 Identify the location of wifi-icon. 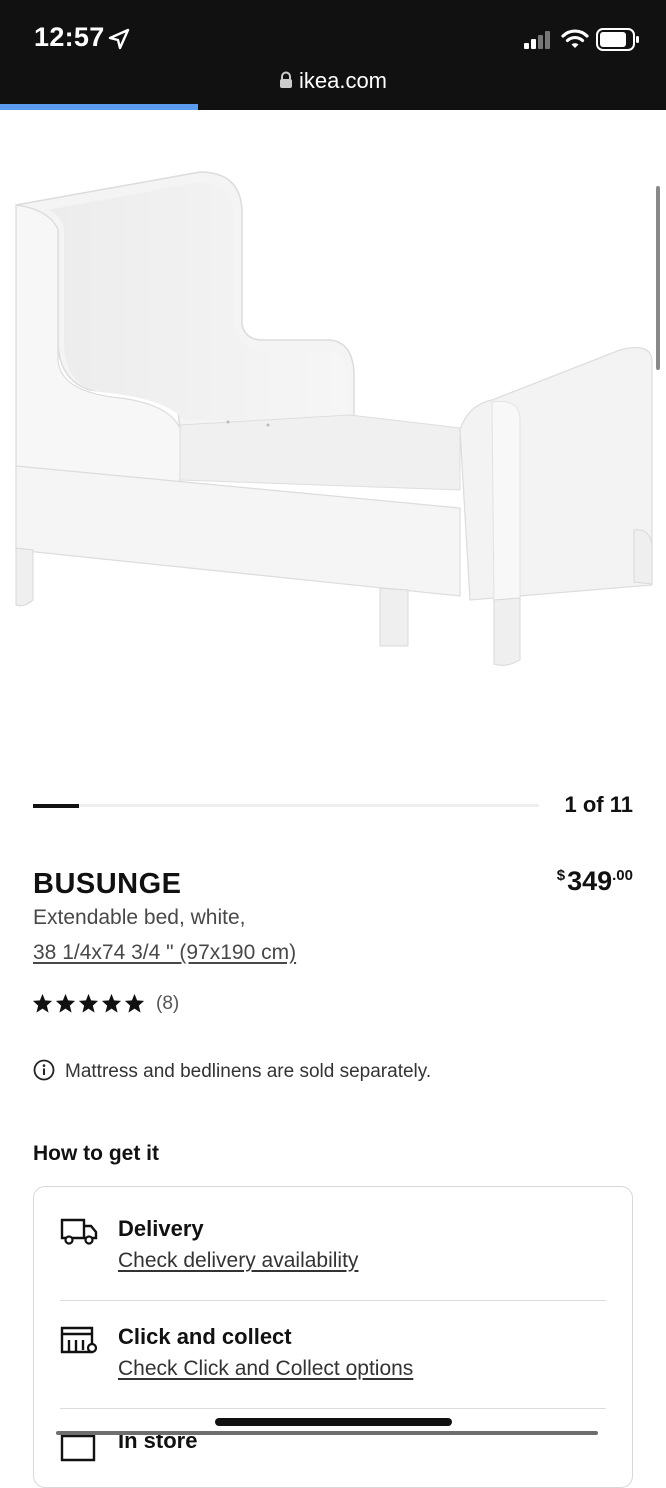
(575, 38).